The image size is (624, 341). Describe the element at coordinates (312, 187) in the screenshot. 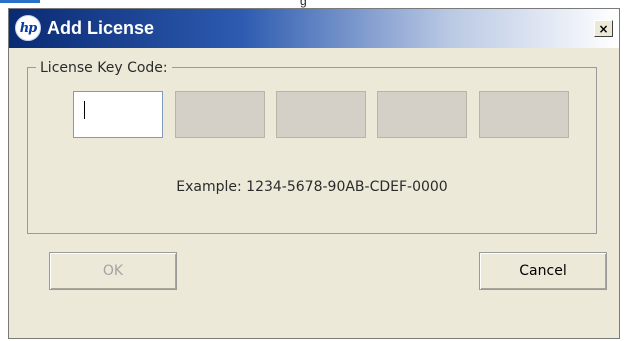

I see `license-key-example: Example: 1234-5678-90AB-CDEF-0000` at that location.